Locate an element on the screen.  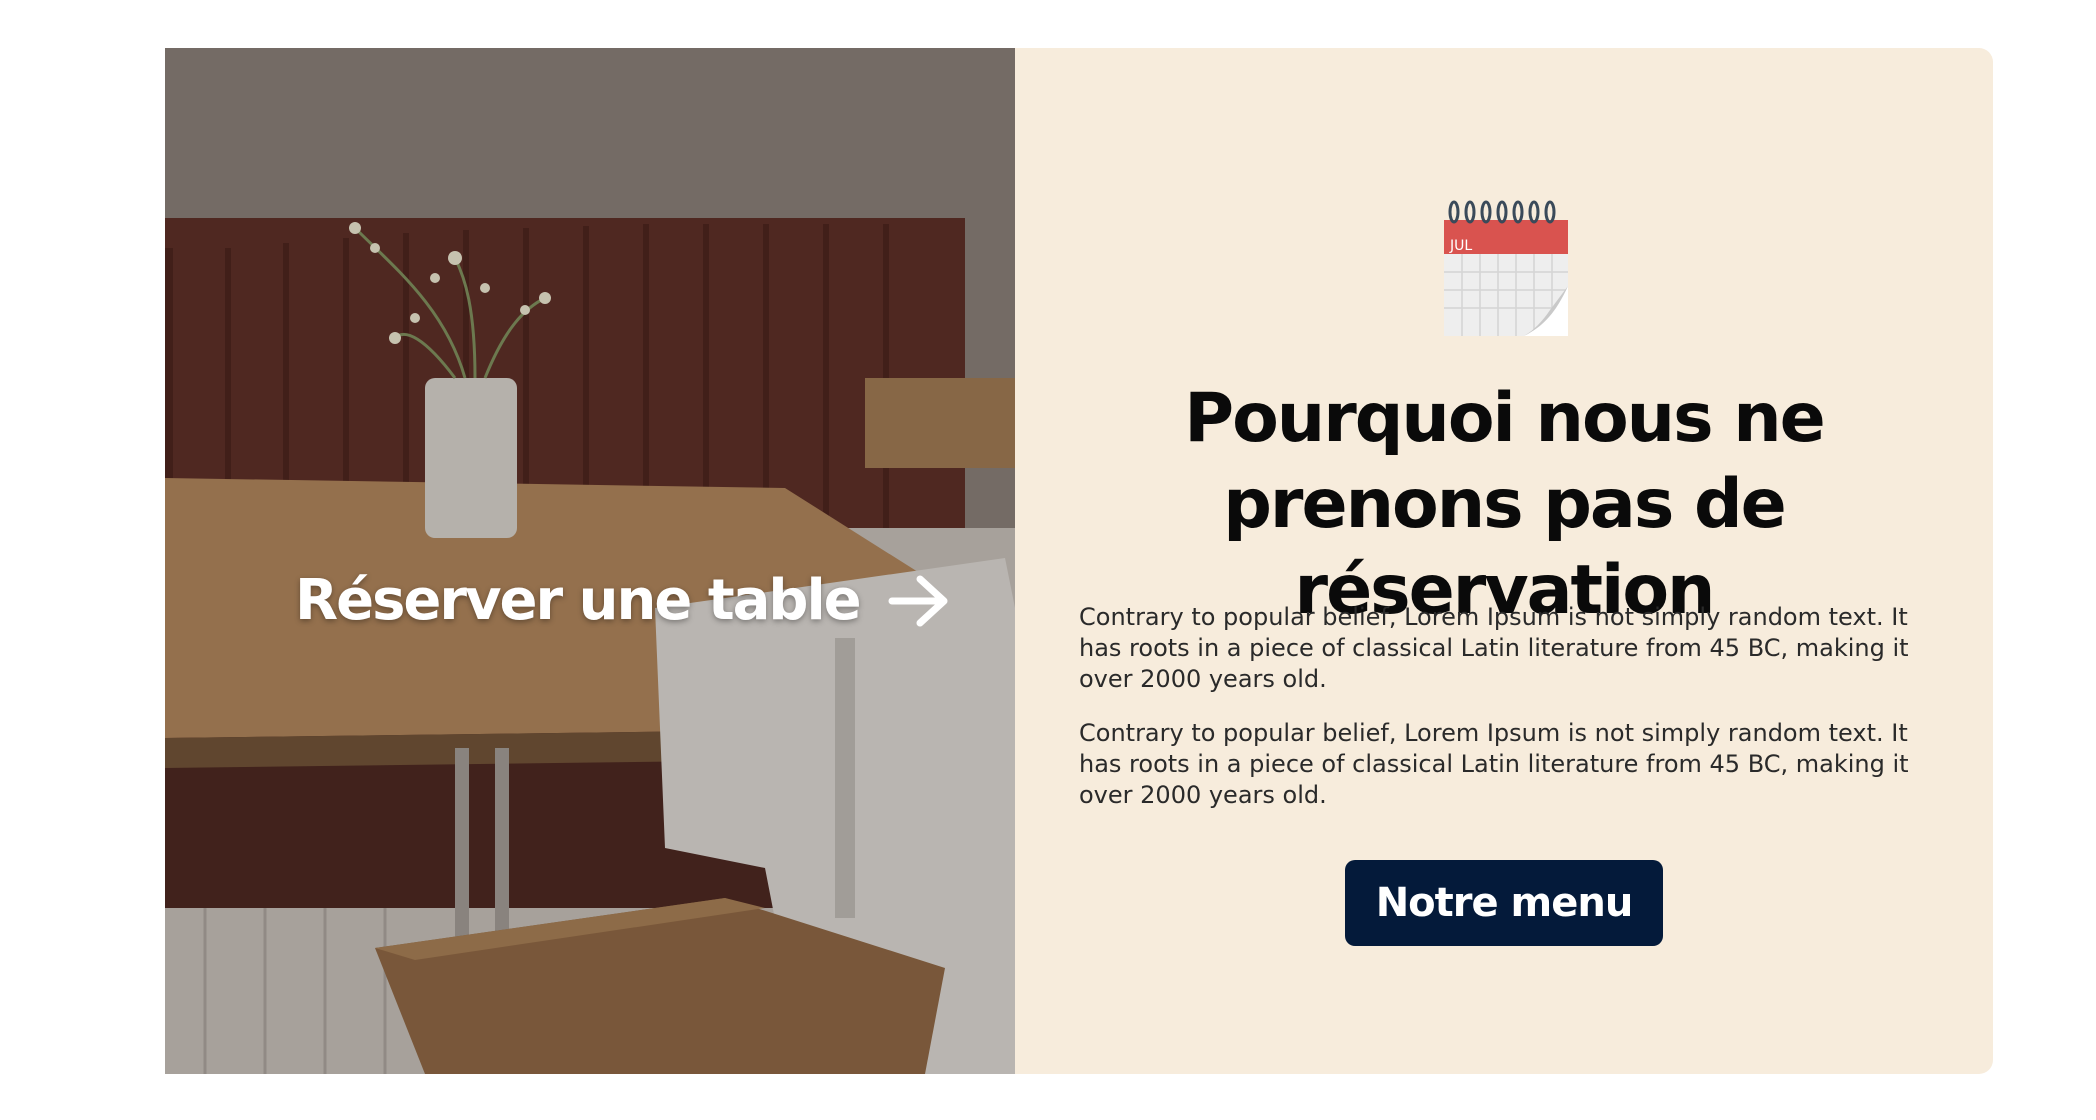
reserve-table-label: Réserver une table is located at coordinates (578, 600).